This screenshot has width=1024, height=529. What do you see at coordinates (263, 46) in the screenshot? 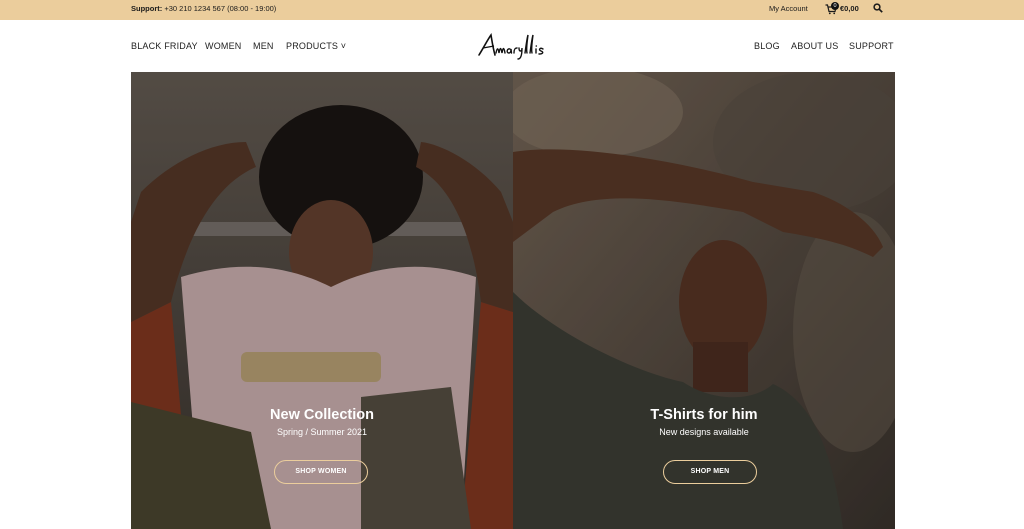
I see `nav-item-men: MEN` at bounding box center [263, 46].